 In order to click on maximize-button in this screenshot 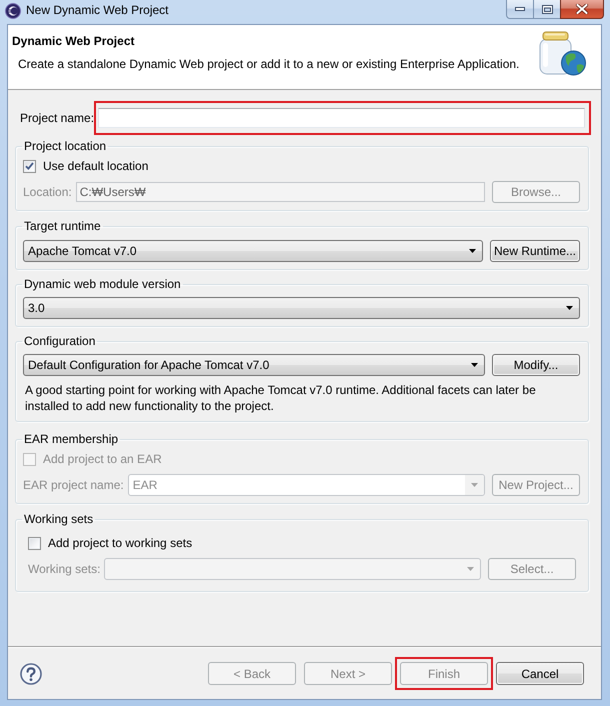, I will do `click(547, 9)`.